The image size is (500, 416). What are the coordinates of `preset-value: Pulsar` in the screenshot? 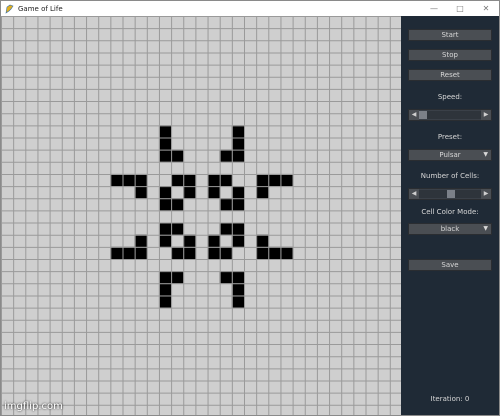 It's located at (450, 155).